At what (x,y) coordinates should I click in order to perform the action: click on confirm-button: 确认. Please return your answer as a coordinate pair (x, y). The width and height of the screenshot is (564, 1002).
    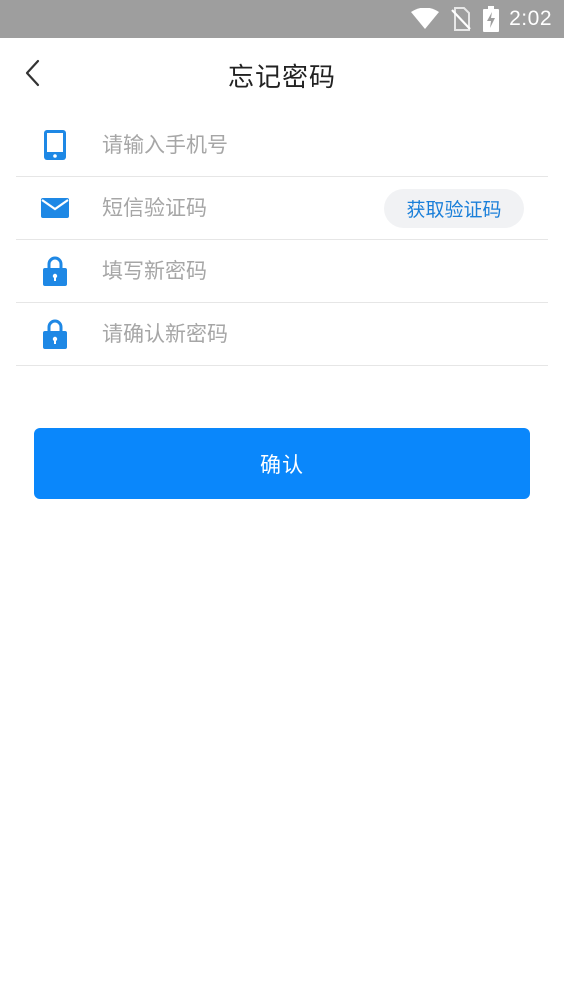
    Looking at the image, I should click on (282, 463).